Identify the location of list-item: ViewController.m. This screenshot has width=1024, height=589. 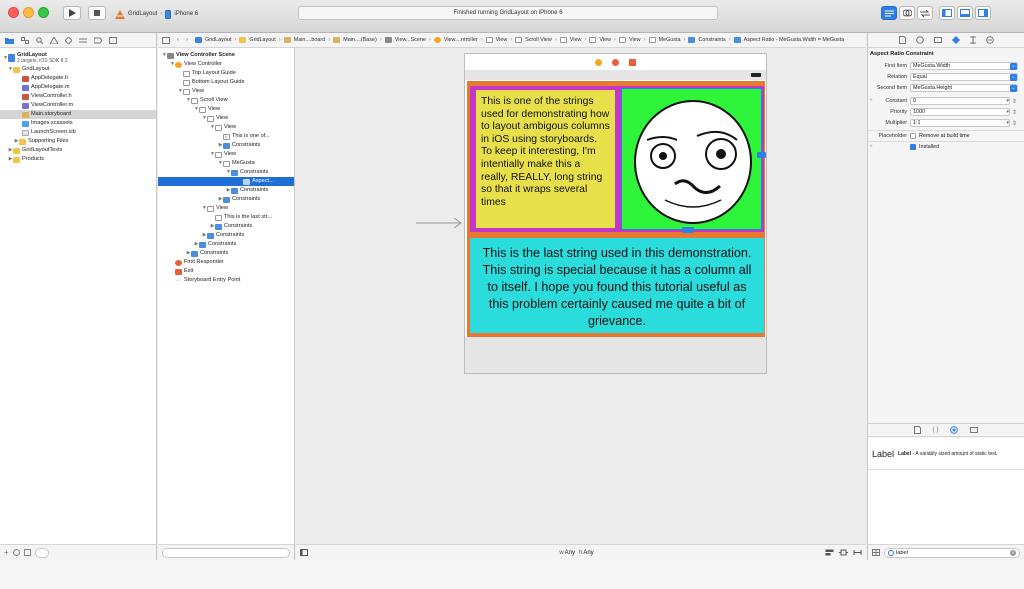
(78, 105).